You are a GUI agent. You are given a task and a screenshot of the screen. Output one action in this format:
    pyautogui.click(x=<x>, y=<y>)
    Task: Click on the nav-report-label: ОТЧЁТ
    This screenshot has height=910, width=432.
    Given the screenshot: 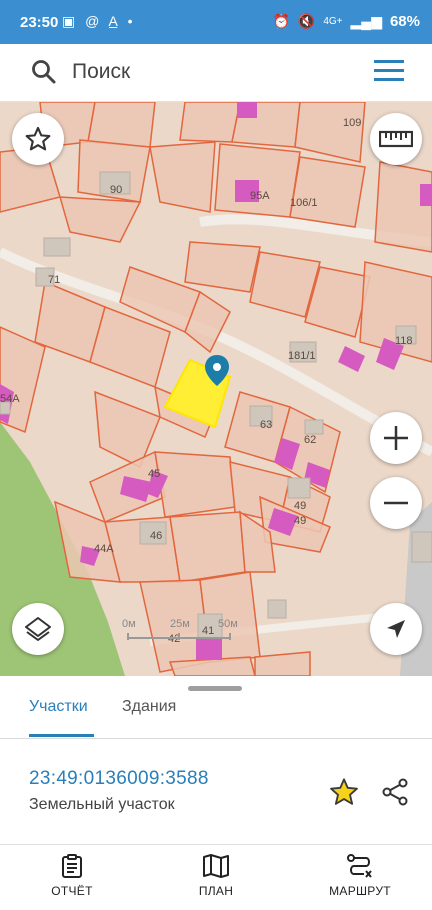 What is the action you would take?
    pyautogui.click(x=72, y=891)
    